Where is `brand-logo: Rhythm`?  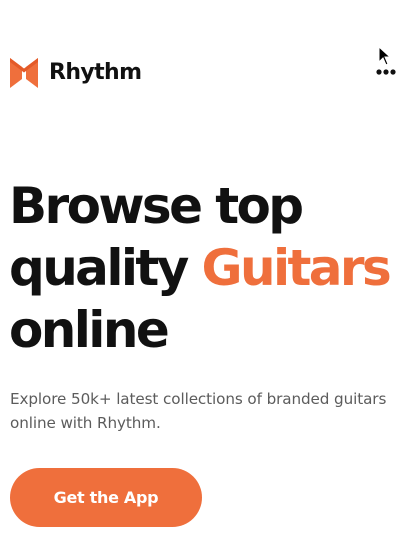
brand-logo: Rhythm is located at coordinates (76, 73).